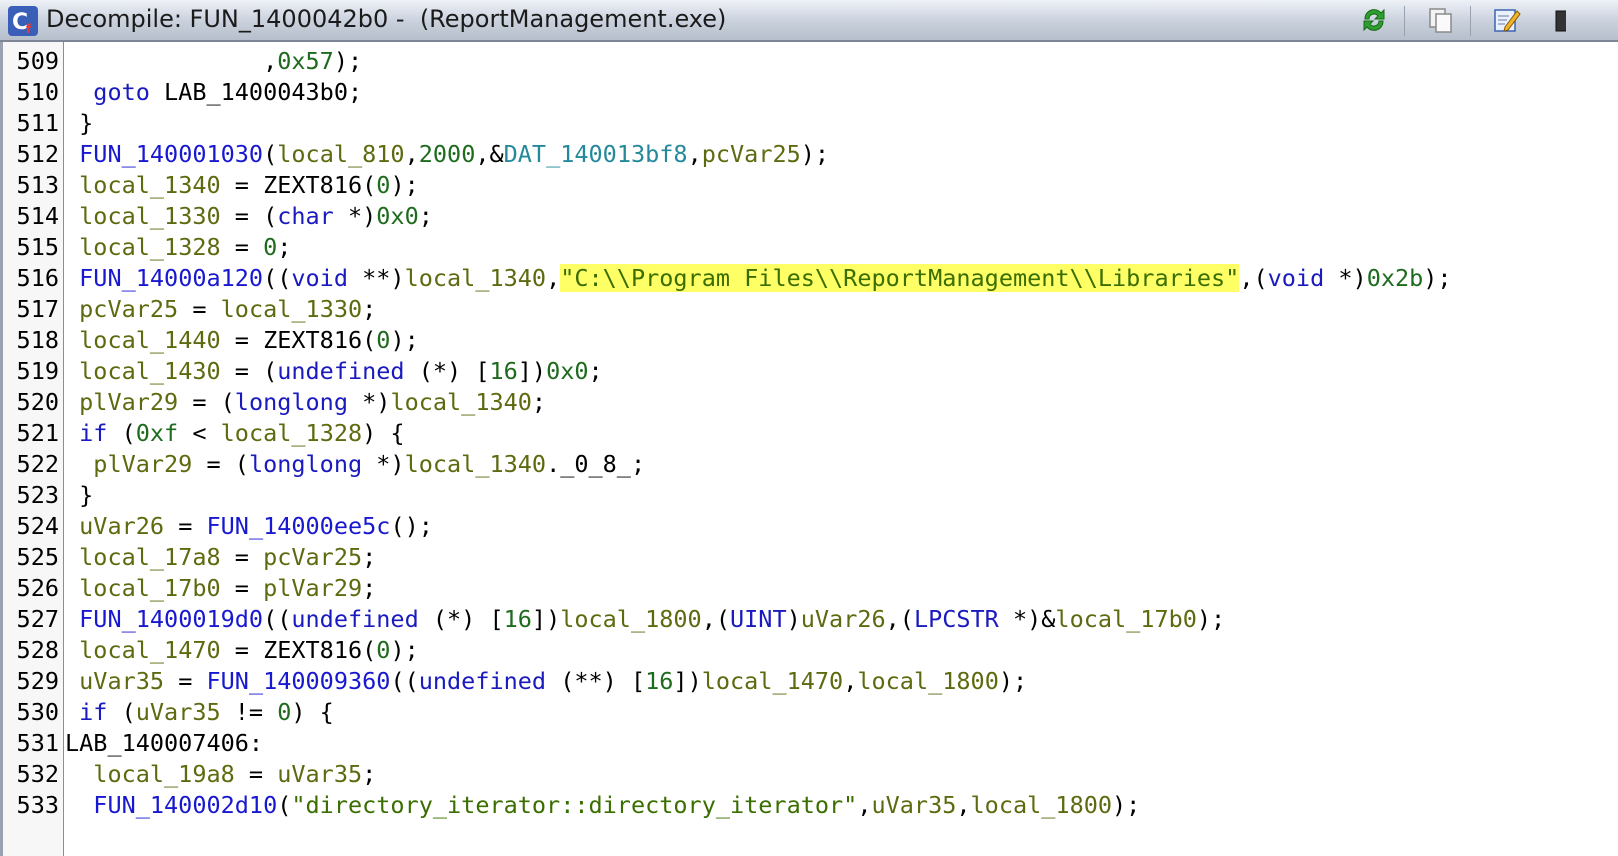 This screenshot has height=856, width=1618. I want to click on code-text: }, so click(79, 495).